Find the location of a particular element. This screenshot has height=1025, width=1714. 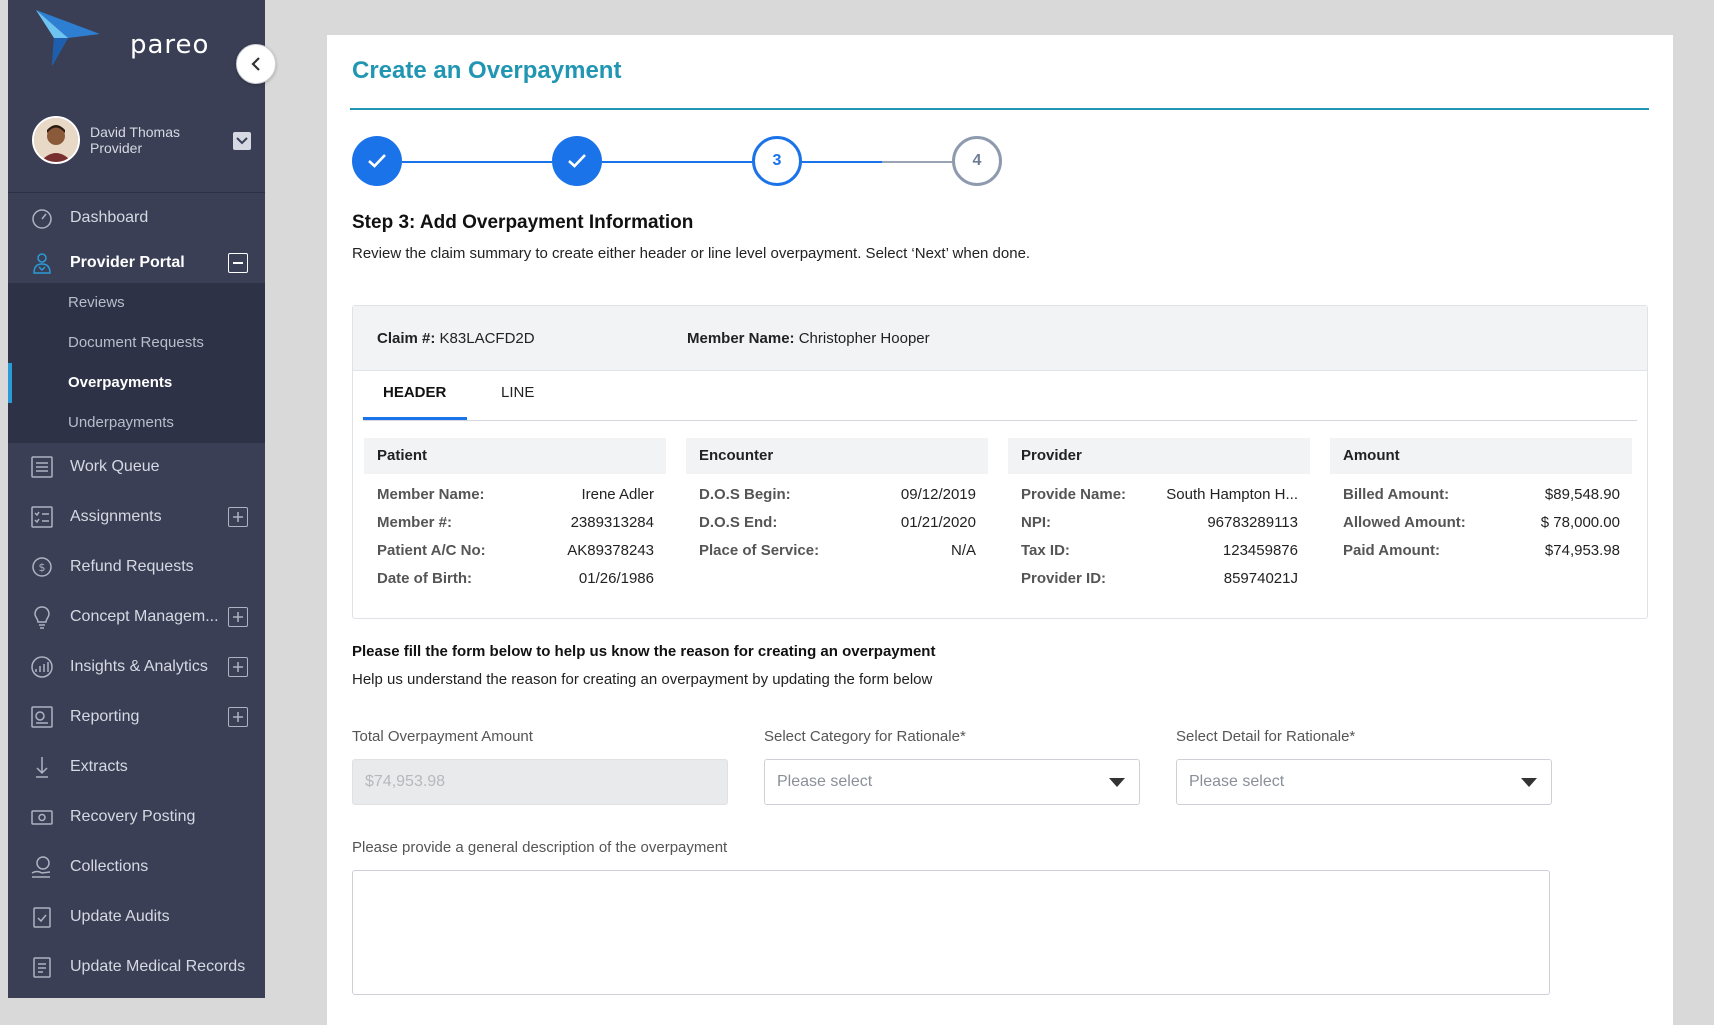

sidebar-item-label: Update Medical Records is located at coordinates (158, 966).